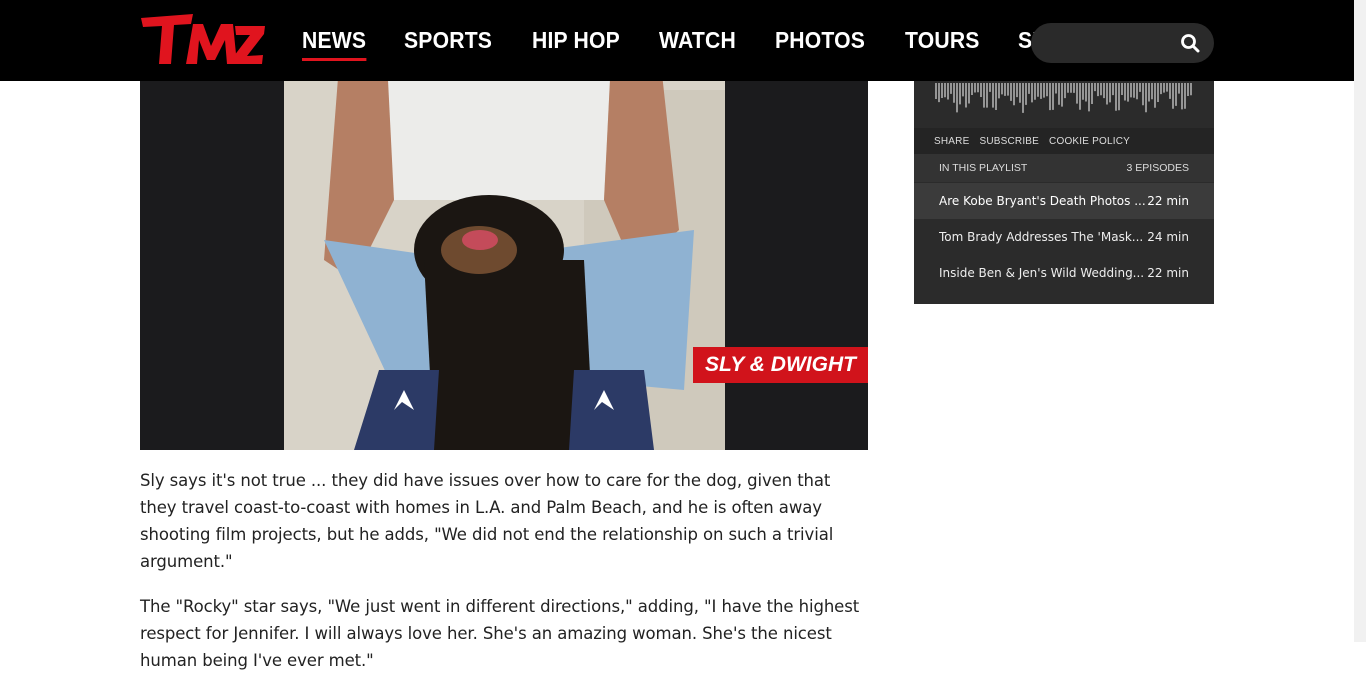  I want to click on search-icon, so click(1190, 43).